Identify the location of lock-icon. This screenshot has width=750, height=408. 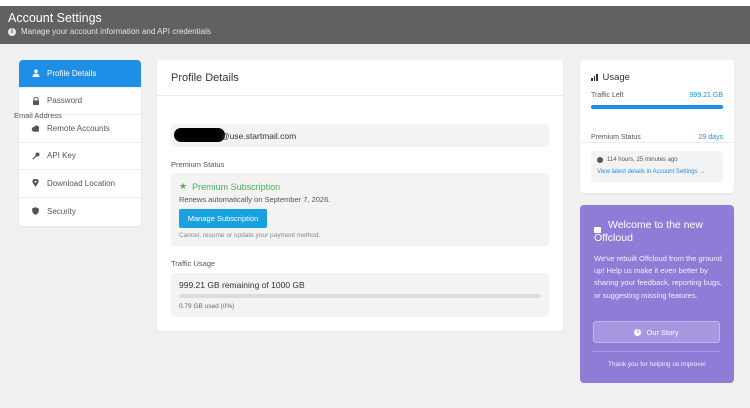
(35, 100).